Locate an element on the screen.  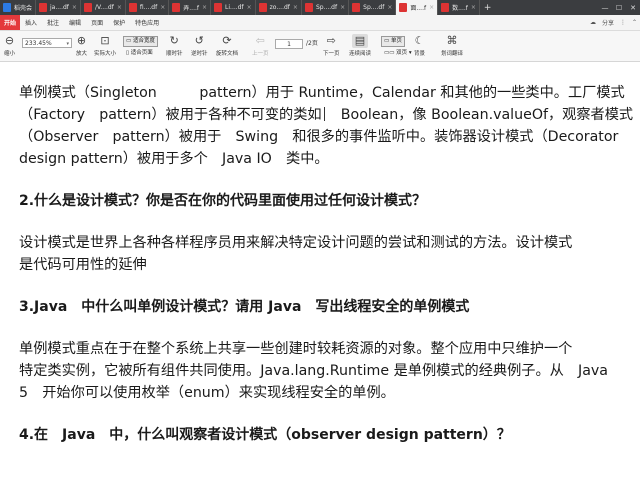
shrink-button: ⊖ 缩小 is located at coordinates (9, 45).